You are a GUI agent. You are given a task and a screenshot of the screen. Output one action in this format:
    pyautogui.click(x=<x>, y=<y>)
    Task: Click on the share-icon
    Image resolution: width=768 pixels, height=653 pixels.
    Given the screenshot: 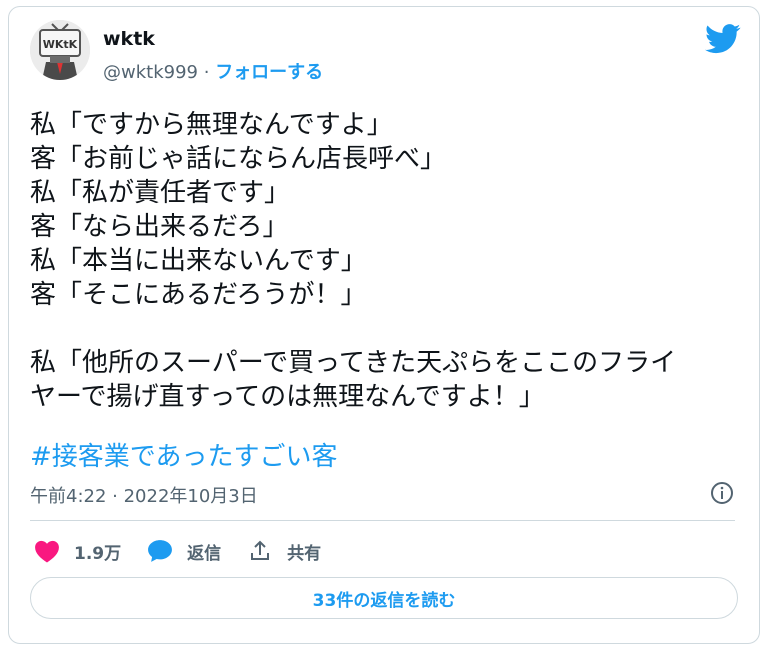 What is the action you would take?
    pyautogui.click(x=260, y=550)
    